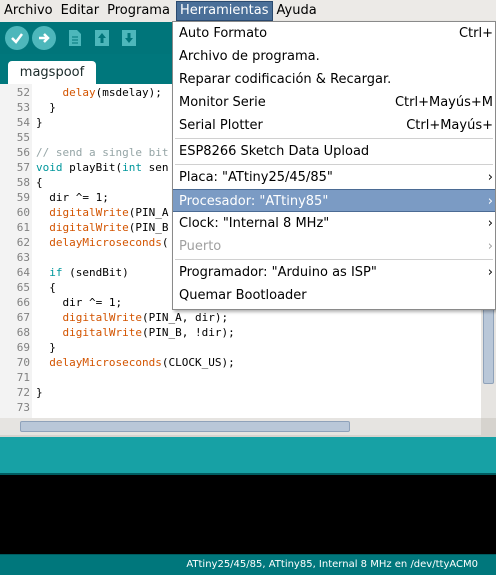 The image size is (496, 575). What do you see at coordinates (240, 317) in the screenshot?
I see `code-line: 67 digitalWrite(PIN_A, dir);` at bounding box center [240, 317].